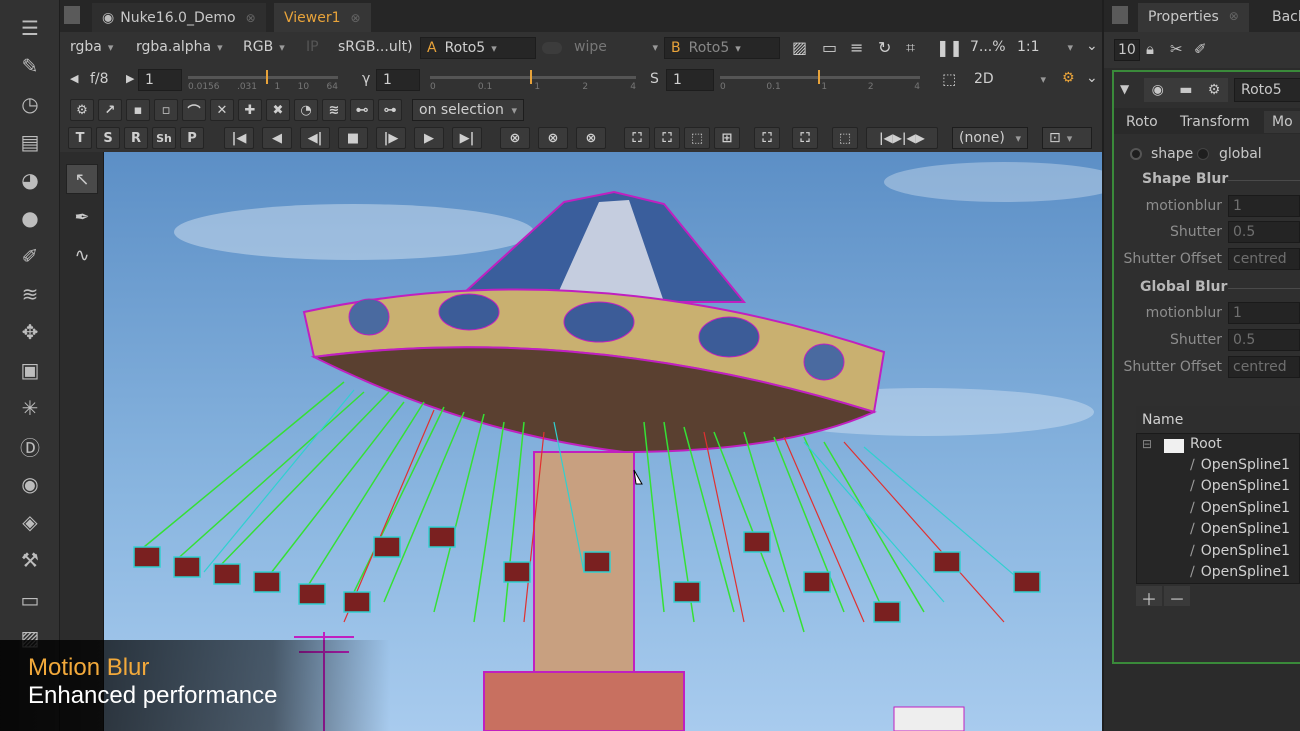 This screenshot has height=731, width=1300. Describe the element at coordinates (30, 28) in the screenshot. I see `menu-icon: ☰` at that location.